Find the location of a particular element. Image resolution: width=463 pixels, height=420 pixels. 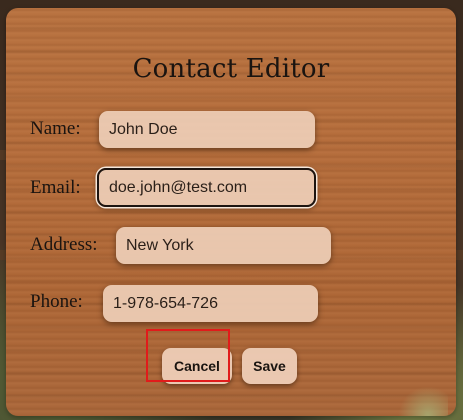

address-input is located at coordinates (223, 245).